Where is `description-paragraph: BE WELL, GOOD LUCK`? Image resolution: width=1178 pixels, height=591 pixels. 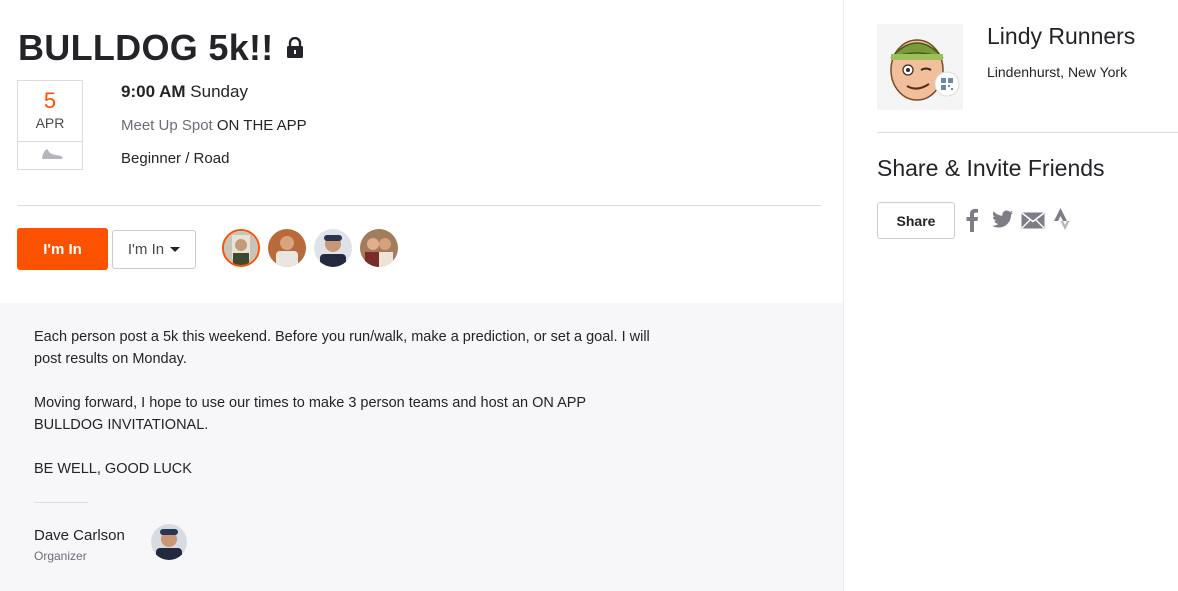 description-paragraph: BE WELL, GOOD LUCK is located at coordinates (113, 469).